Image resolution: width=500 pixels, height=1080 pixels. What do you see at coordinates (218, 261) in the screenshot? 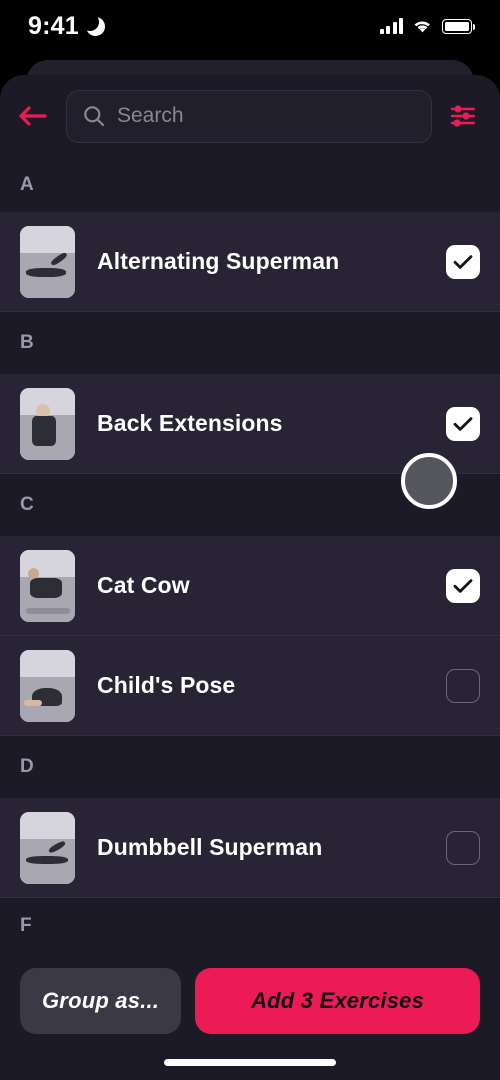
I see `exercise-name: Alternating Superman` at bounding box center [218, 261].